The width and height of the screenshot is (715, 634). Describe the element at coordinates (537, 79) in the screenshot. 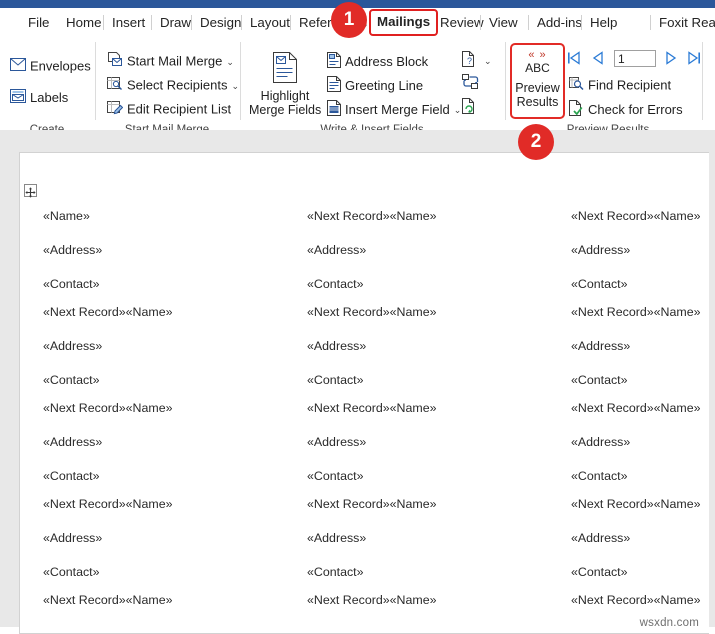

I see `preview-results-button: « » ABC Preview Results` at that location.